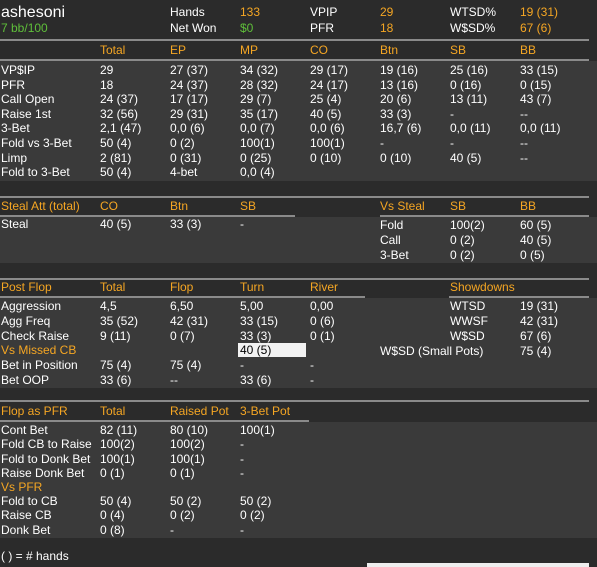 The width and height of the screenshot is (597, 567). Describe the element at coordinates (324, 12) in the screenshot. I see `vpip-label: VPIP` at that location.